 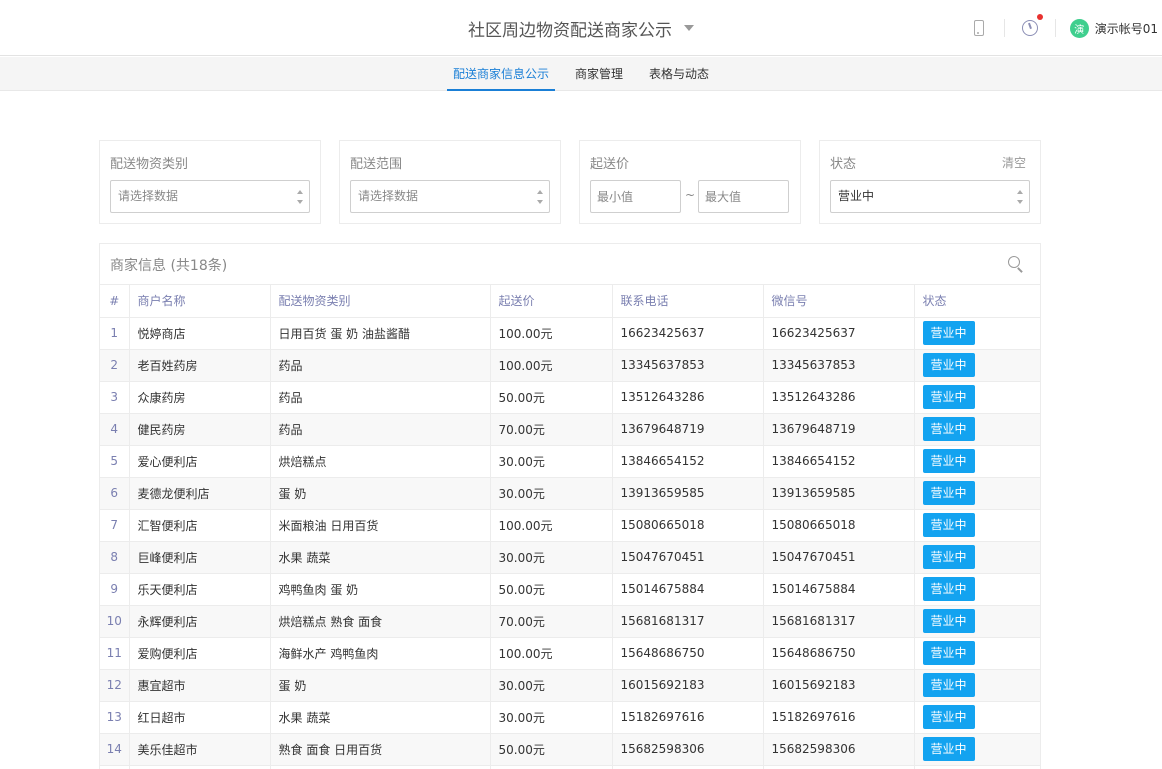 What do you see at coordinates (570, 182) in the screenshot?
I see `filter-panel: 配送物资类别 请选择数据 配送范围 请选择数据 起送价 ~ 状态 清空 营业中` at bounding box center [570, 182].